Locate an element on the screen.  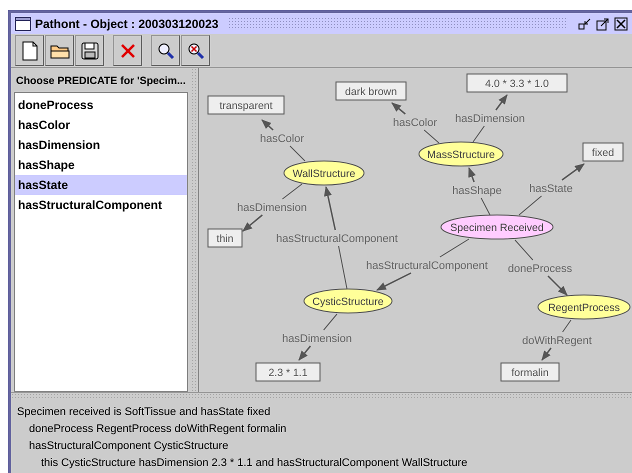
magnifier-cross-icon is located at coordinates (195, 51).